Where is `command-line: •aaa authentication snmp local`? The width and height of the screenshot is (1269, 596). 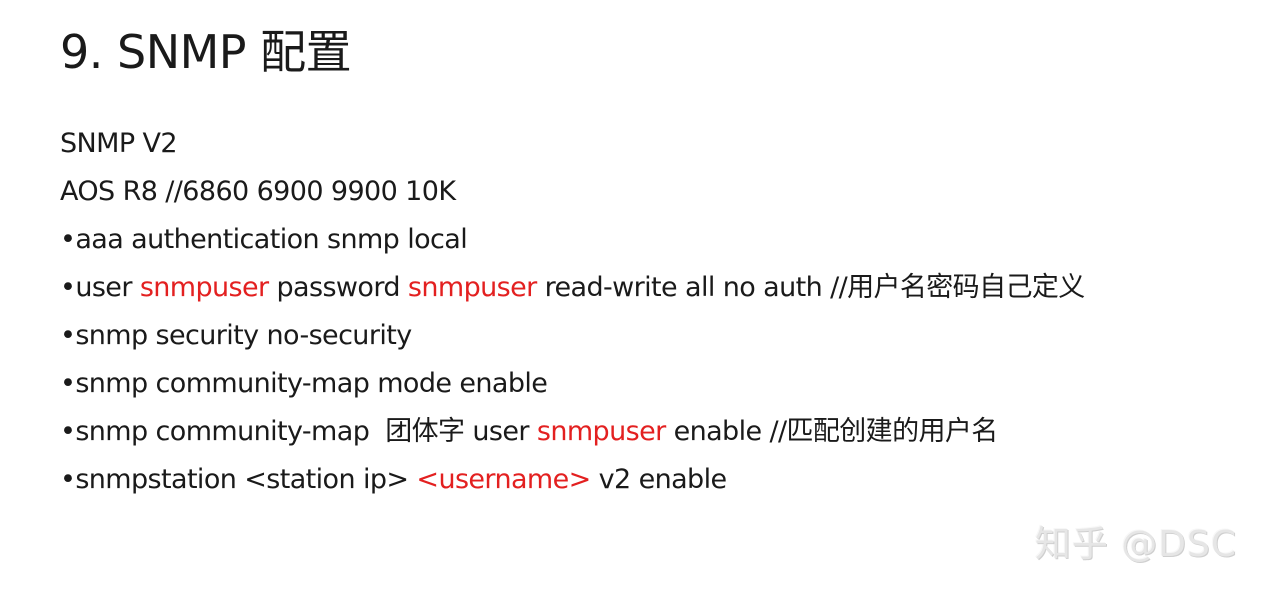
command-line: •aaa authentication snmp local is located at coordinates (655, 240).